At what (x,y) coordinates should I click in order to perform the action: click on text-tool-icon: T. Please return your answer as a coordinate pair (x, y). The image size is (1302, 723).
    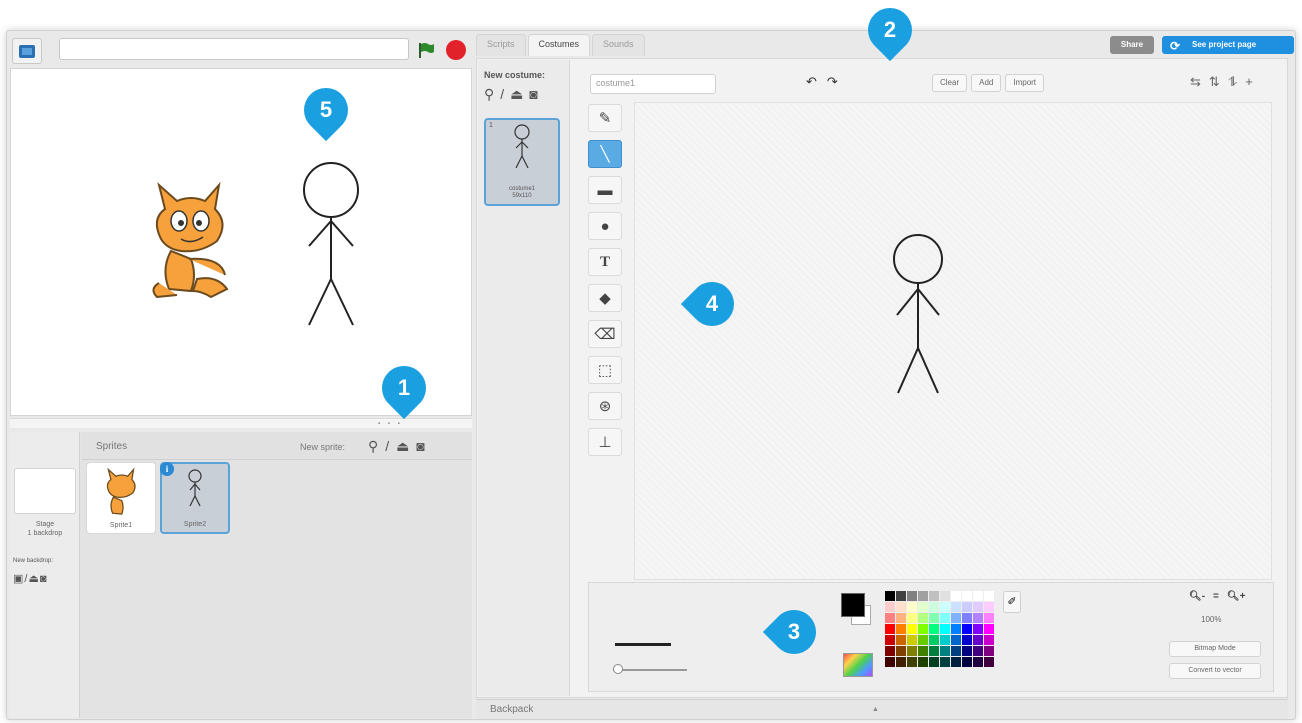
    Looking at the image, I should click on (605, 262).